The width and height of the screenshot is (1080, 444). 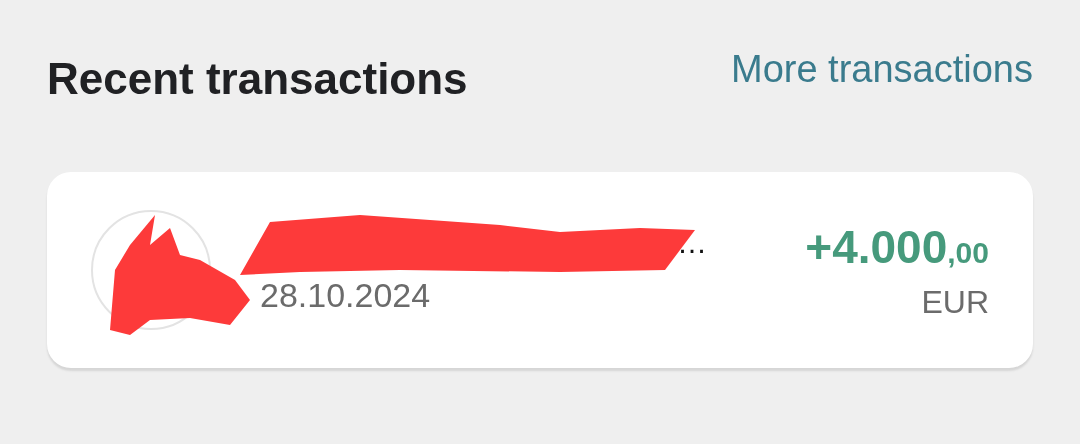 What do you see at coordinates (882, 69) in the screenshot?
I see `more-transactions-link: More transactions` at bounding box center [882, 69].